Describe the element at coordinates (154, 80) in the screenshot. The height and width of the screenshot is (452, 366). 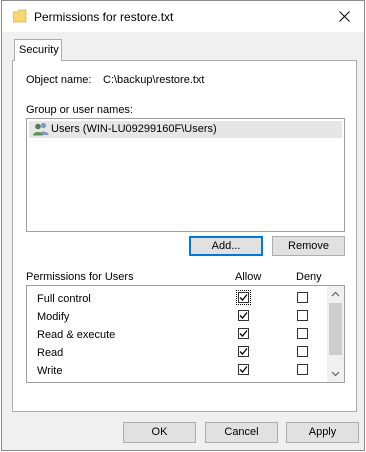
I see `object-name-value: C:\backup\restore.txt` at that location.